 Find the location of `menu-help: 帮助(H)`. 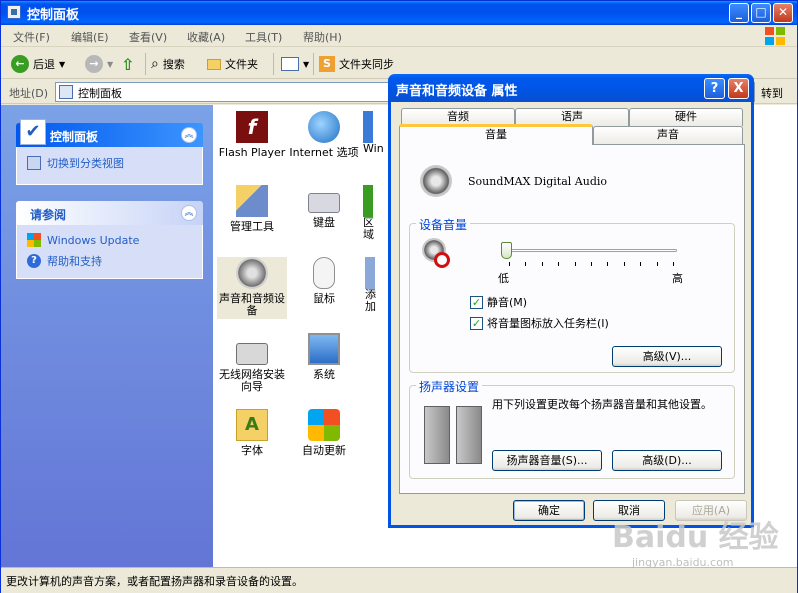

menu-help: 帮助(H) is located at coordinates (322, 37).